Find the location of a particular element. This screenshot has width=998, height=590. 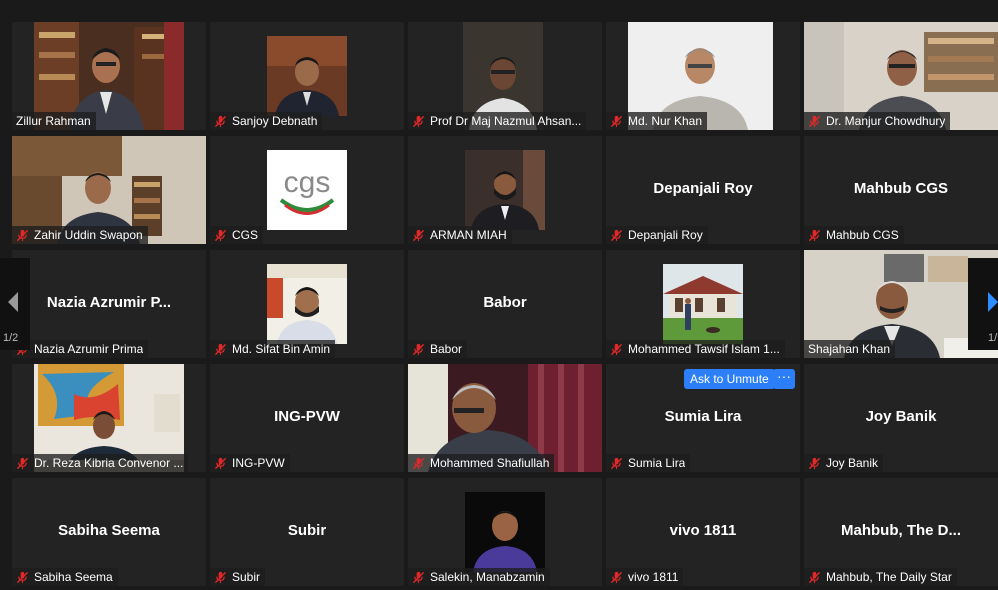

participant-name: Mohammed Shafiullah is located at coordinates (490, 463).